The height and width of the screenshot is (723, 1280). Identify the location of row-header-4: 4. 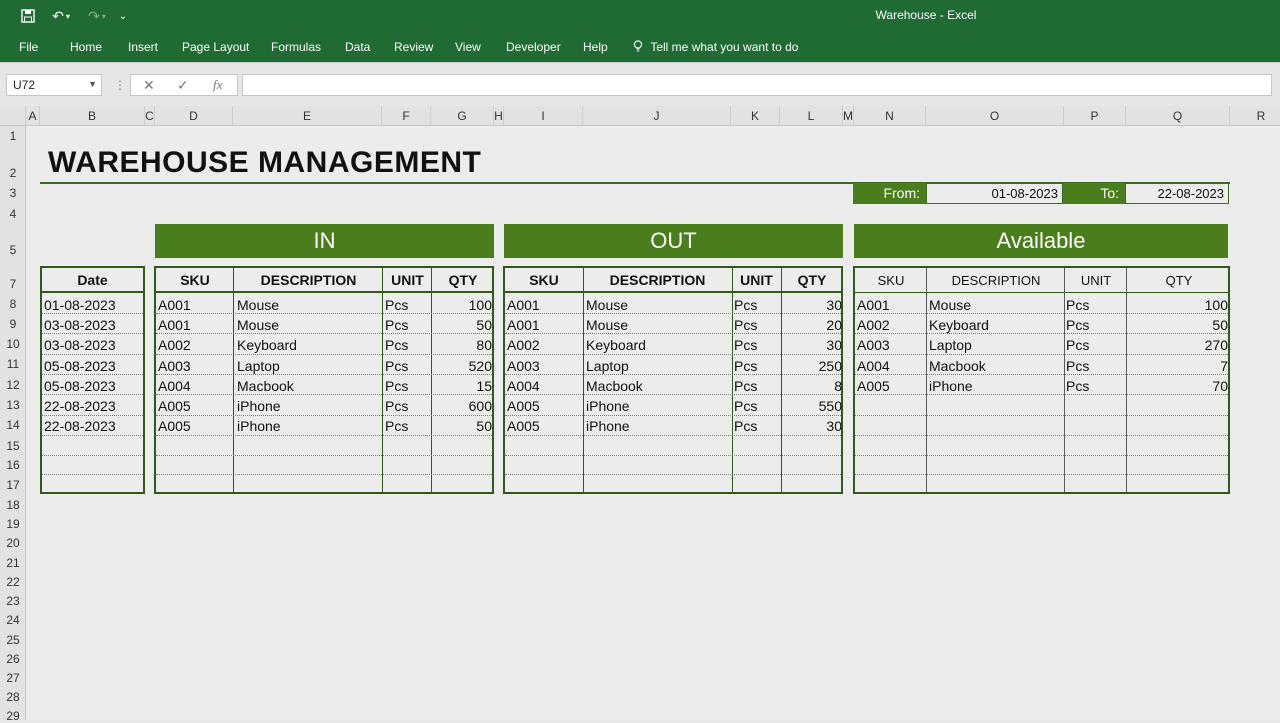
(13, 214).